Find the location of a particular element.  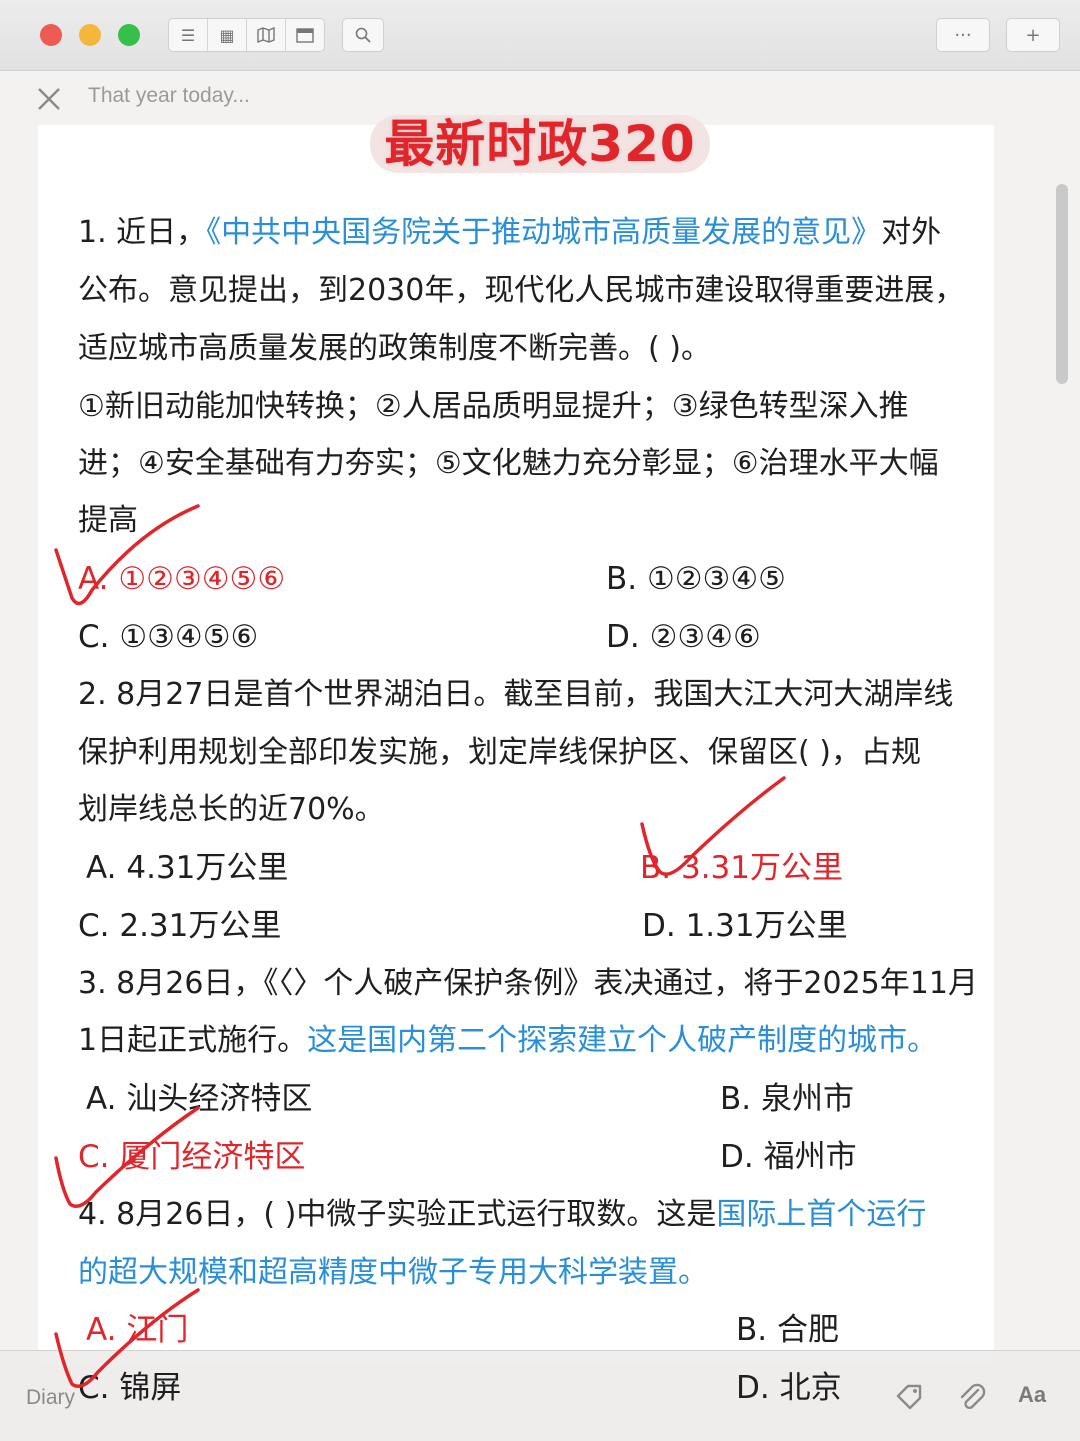

minimize-window-button is located at coordinates (90, 35).